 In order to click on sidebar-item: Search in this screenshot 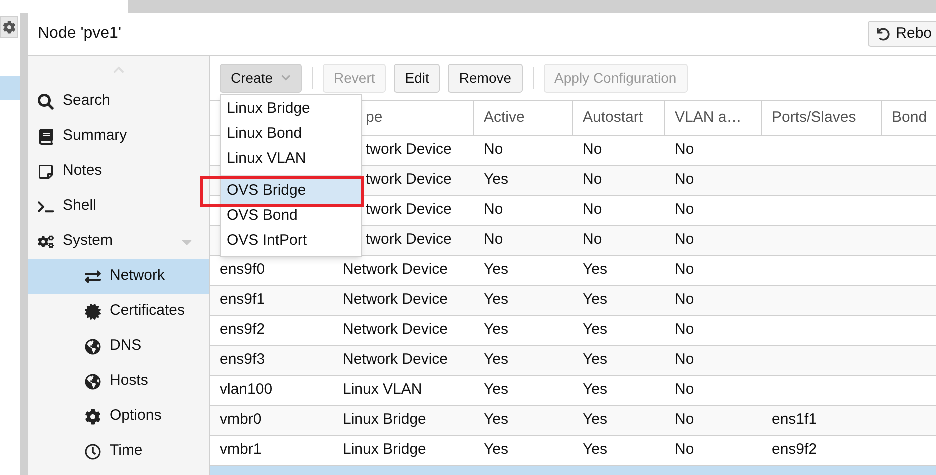, I will do `click(118, 101)`.